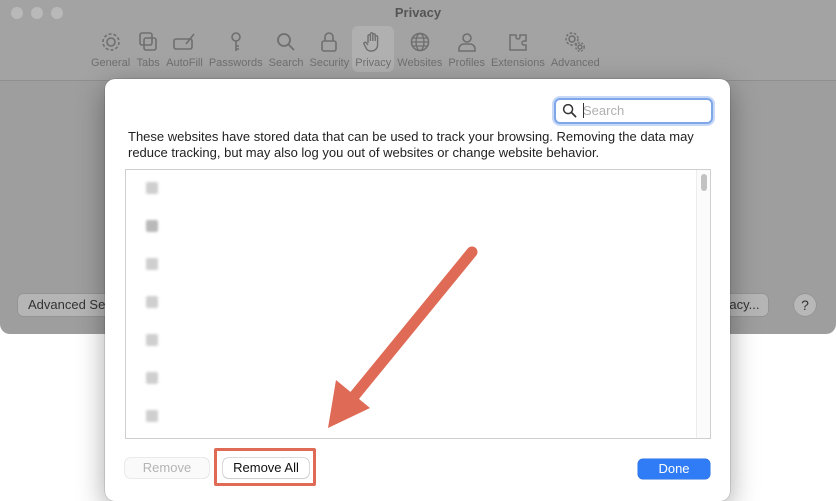 The width and height of the screenshot is (836, 501). Describe the element at coordinates (329, 63) in the screenshot. I see `tab-label: Security` at that location.